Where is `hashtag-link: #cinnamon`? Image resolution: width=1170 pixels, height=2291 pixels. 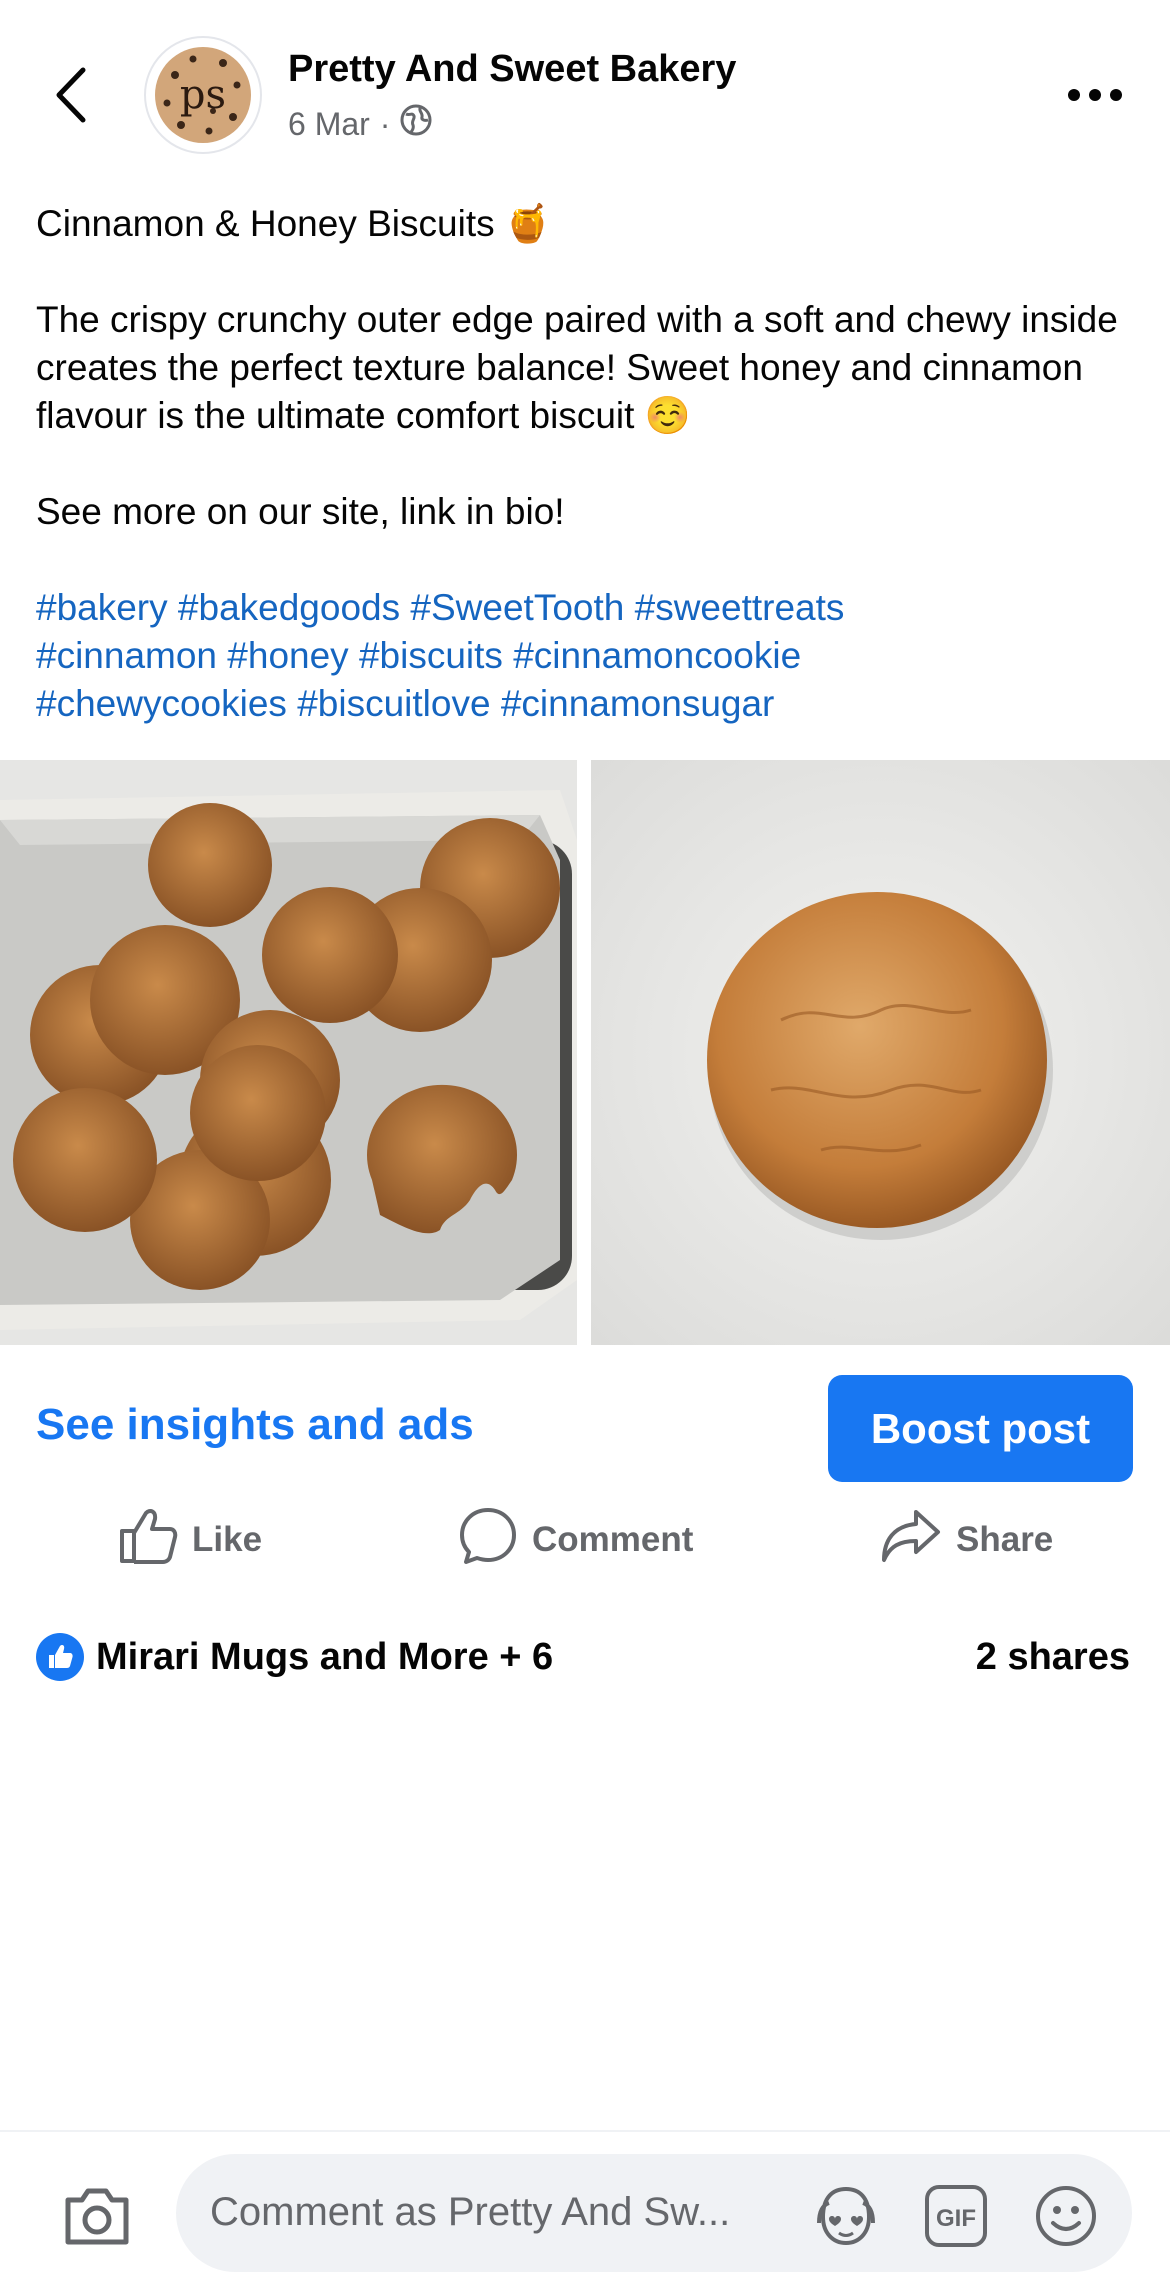 hashtag-link: #cinnamon is located at coordinates (126, 655).